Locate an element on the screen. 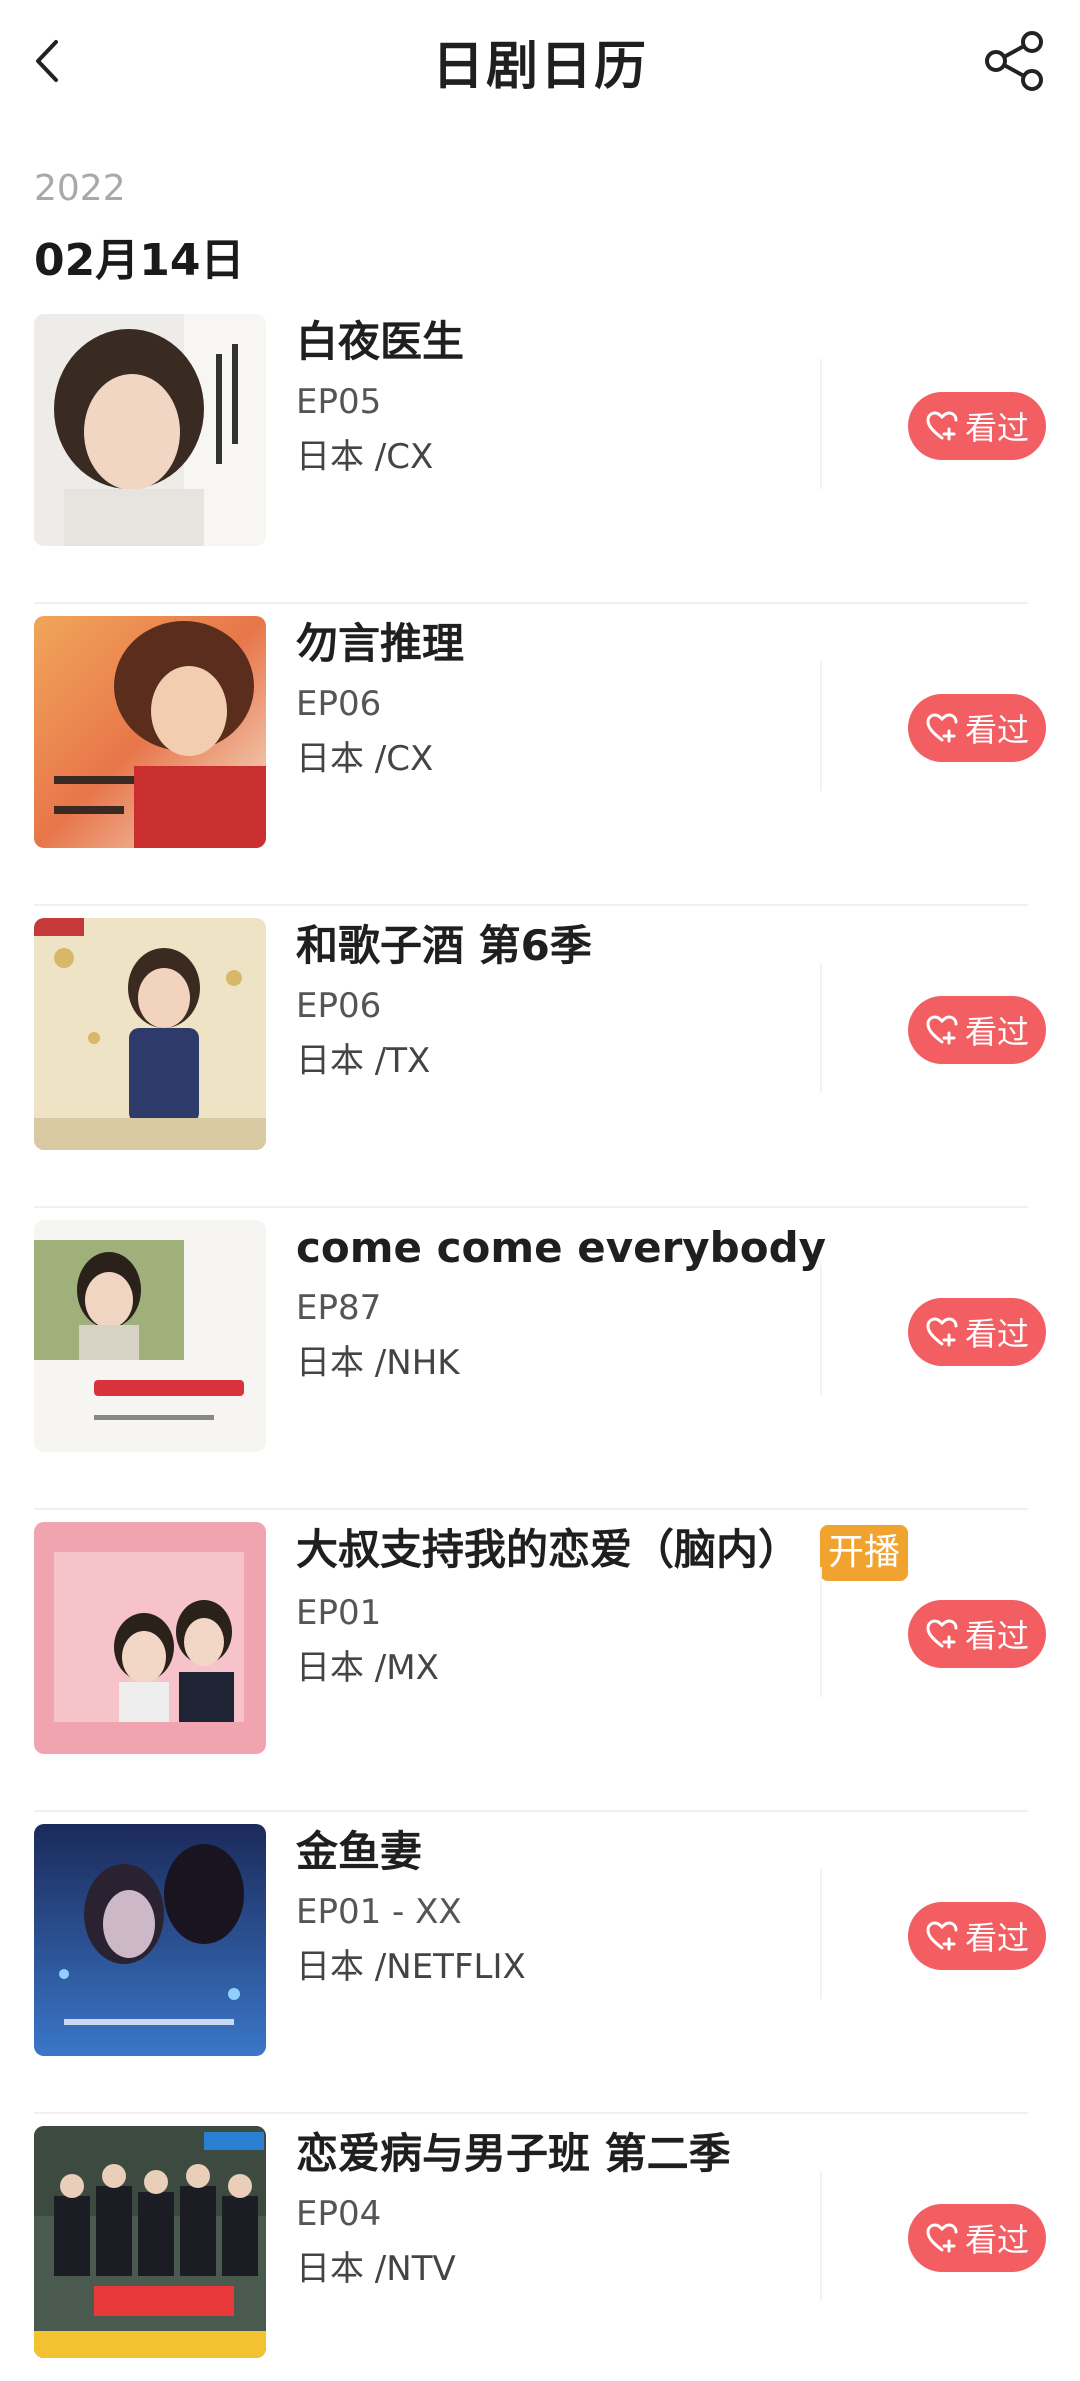  show-title: 恋爱病与男子班 第二季 is located at coordinates (513, 2153).